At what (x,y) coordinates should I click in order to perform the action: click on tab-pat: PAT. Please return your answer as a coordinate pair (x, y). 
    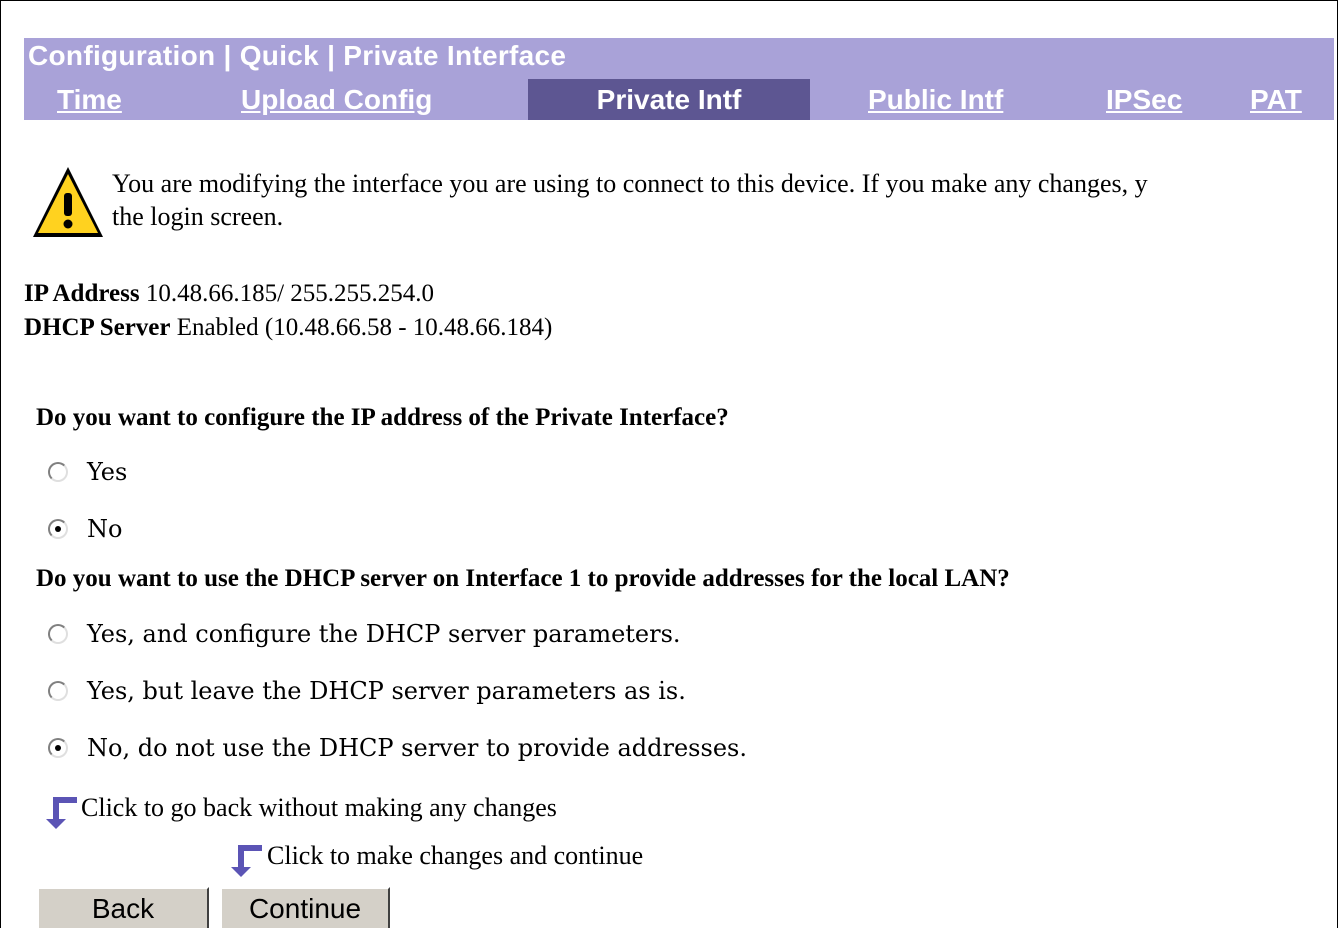
    Looking at the image, I should click on (1276, 99).